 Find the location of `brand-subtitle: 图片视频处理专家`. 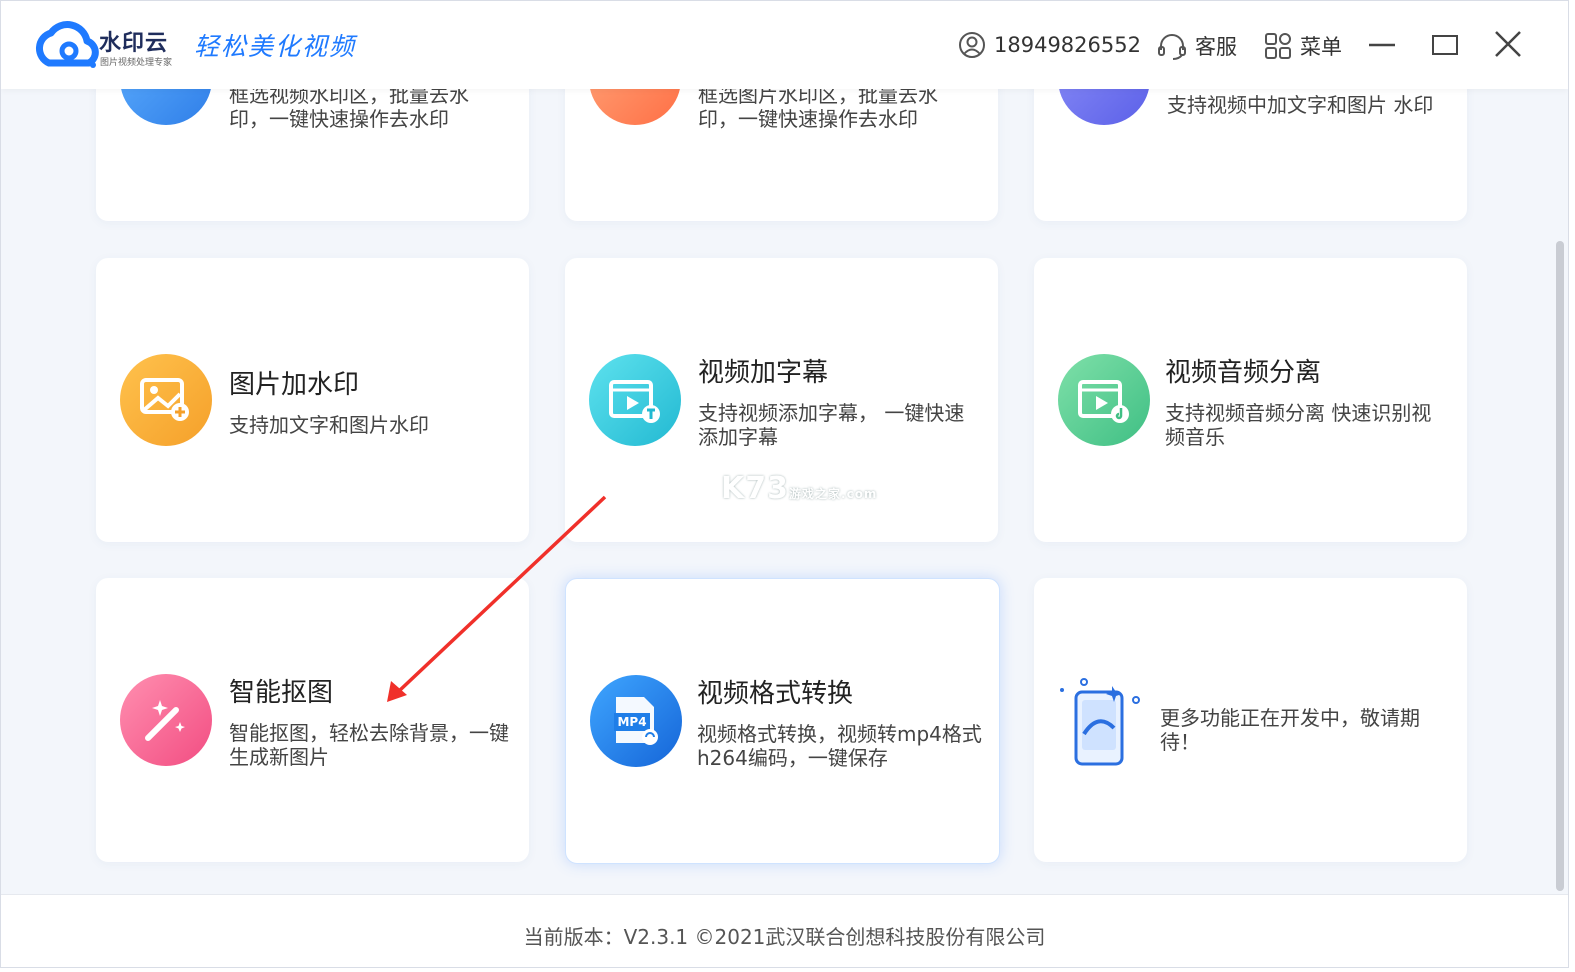

brand-subtitle: 图片视频处理专家 is located at coordinates (136, 63).